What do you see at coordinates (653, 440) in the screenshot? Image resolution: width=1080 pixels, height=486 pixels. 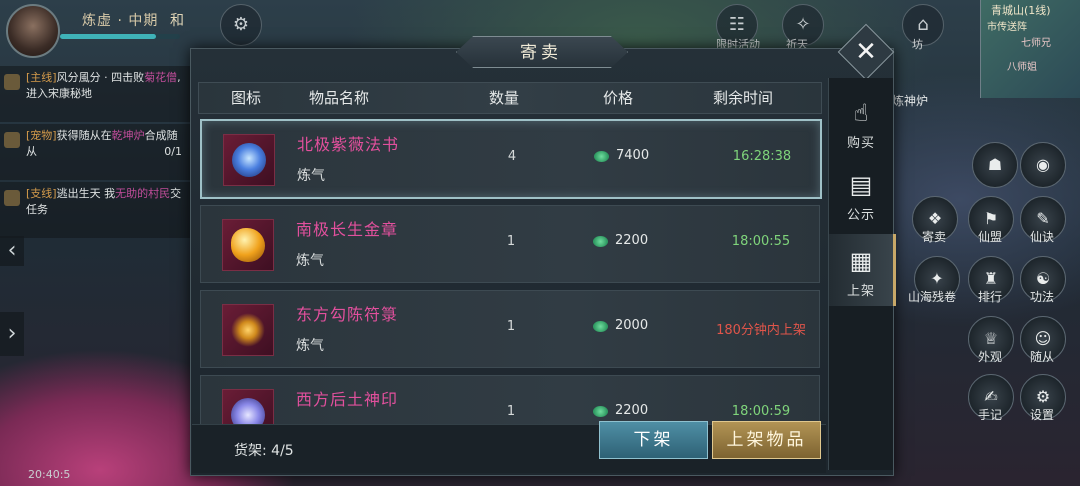 I see `unlist-button: 下架` at bounding box center [653, 440].